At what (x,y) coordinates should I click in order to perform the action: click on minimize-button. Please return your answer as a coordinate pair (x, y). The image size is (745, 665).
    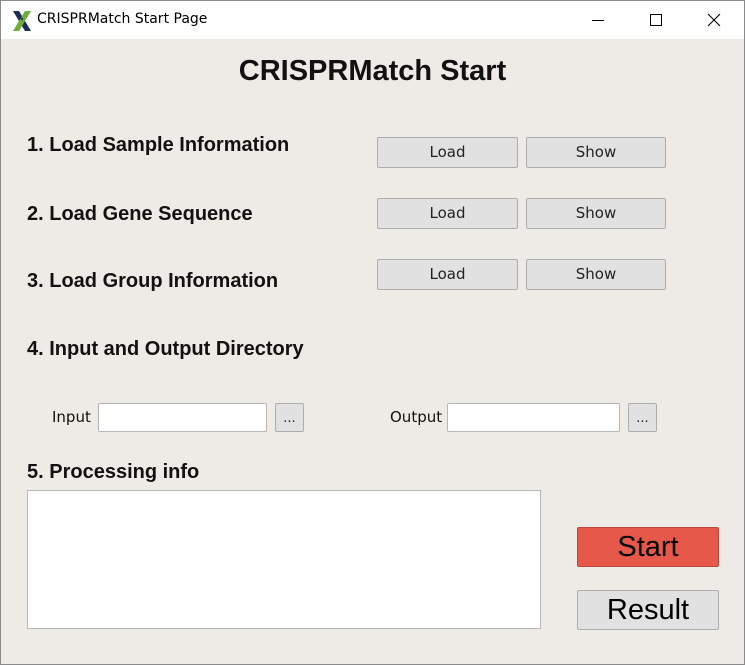
    Looking at the image, I should click on (598, 20).